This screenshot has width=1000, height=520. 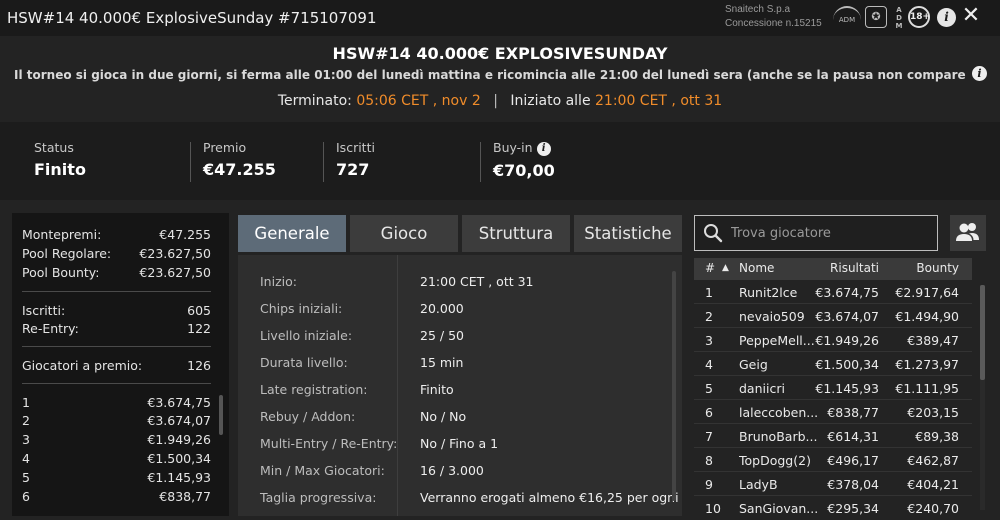 I want to click on buyin-info-icon: i, so click(x=543, y=149).